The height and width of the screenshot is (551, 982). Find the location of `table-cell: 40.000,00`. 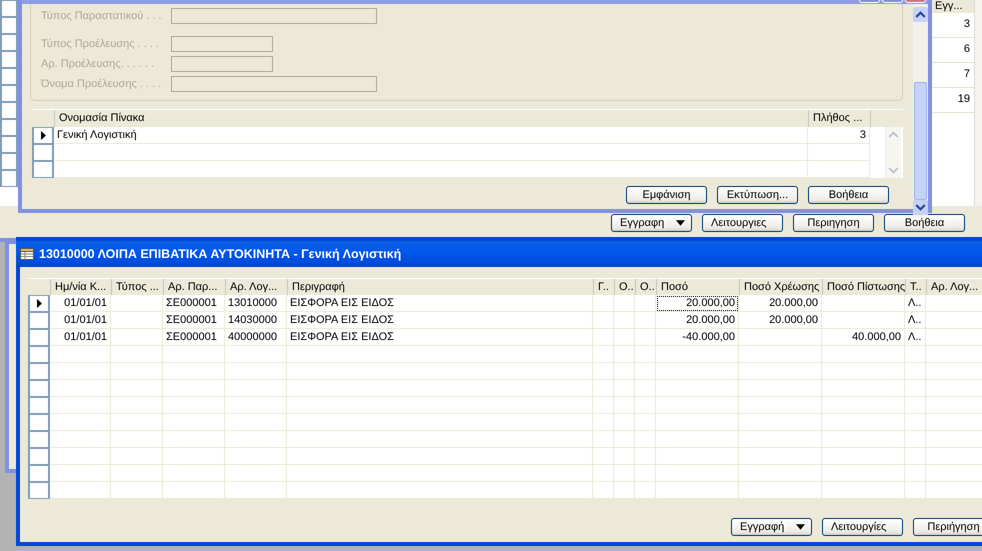

table-cell: 40.000,00 is located at coordinates (863, 337).